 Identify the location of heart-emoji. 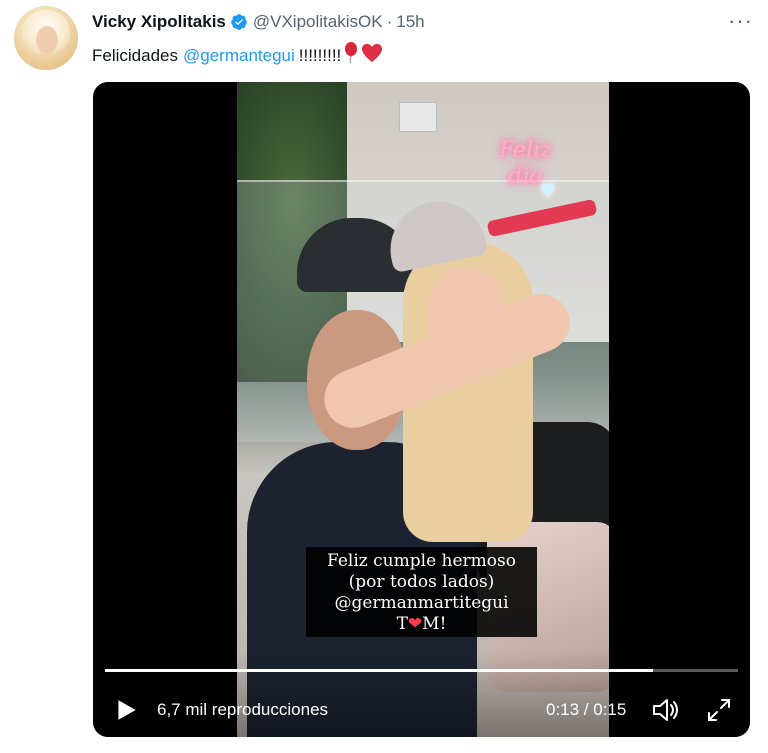
(372, 55).